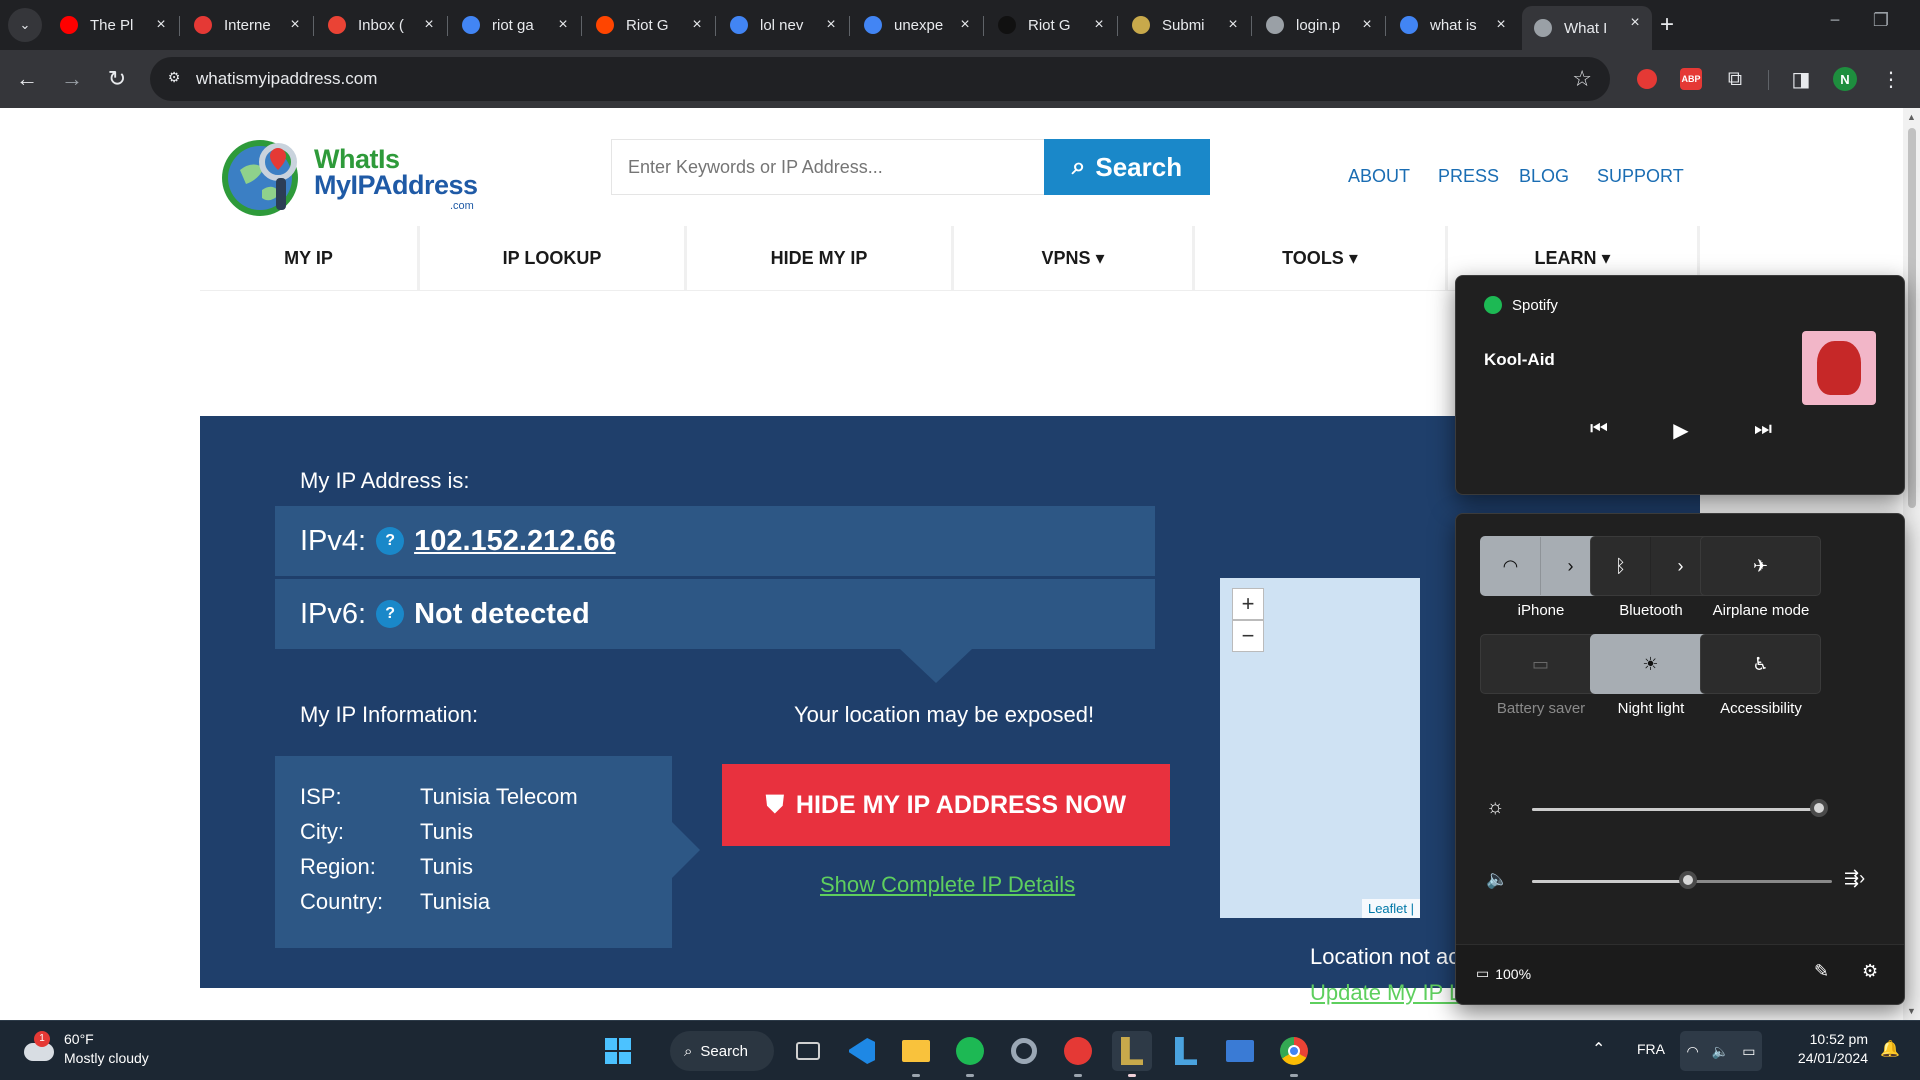 The height and width of the screenshot is (1080, 1920). I want to click on taskbar-league-client, so click(1132, 1054).